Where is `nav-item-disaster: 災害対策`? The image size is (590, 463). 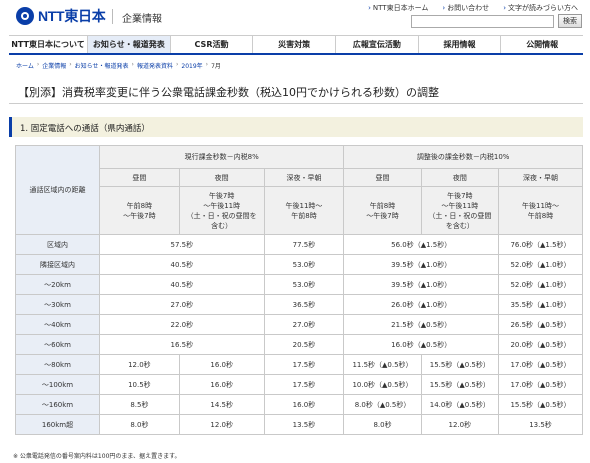
nav-item-disaster: 災害対策 is located at coordinates (293, 44).